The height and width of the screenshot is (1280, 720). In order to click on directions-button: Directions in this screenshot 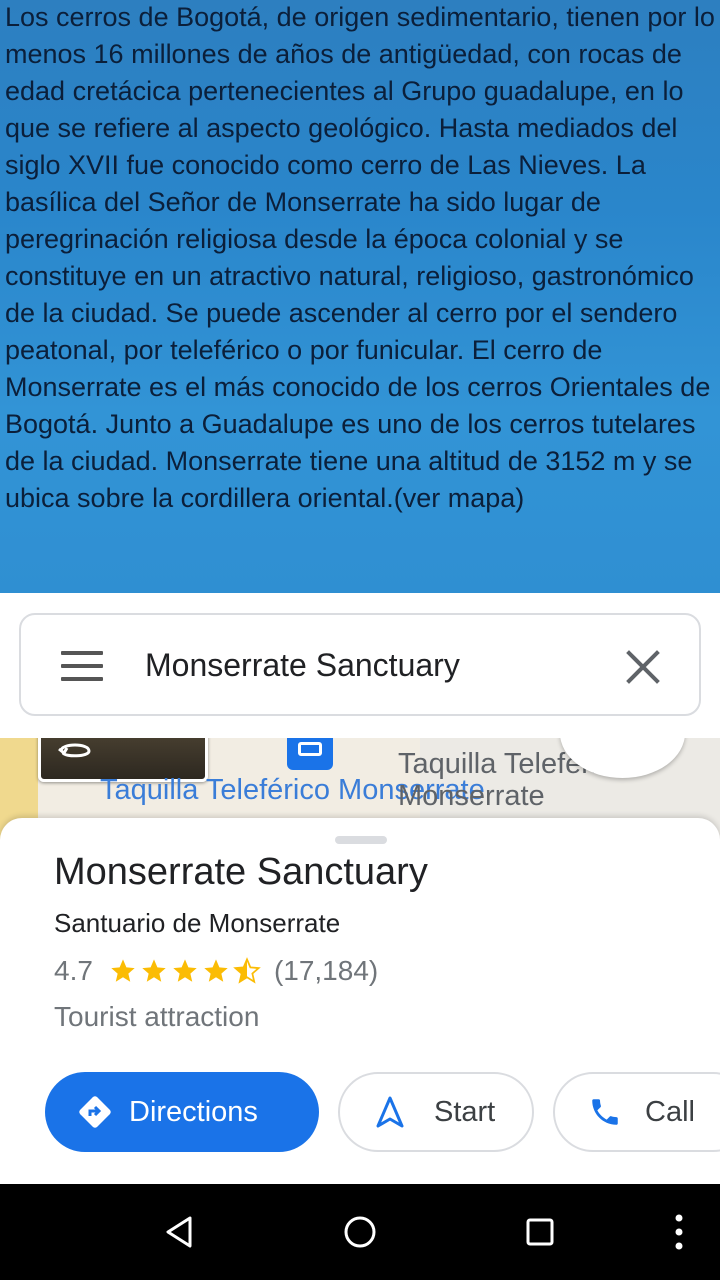, I will do `click(182, 1112)`.